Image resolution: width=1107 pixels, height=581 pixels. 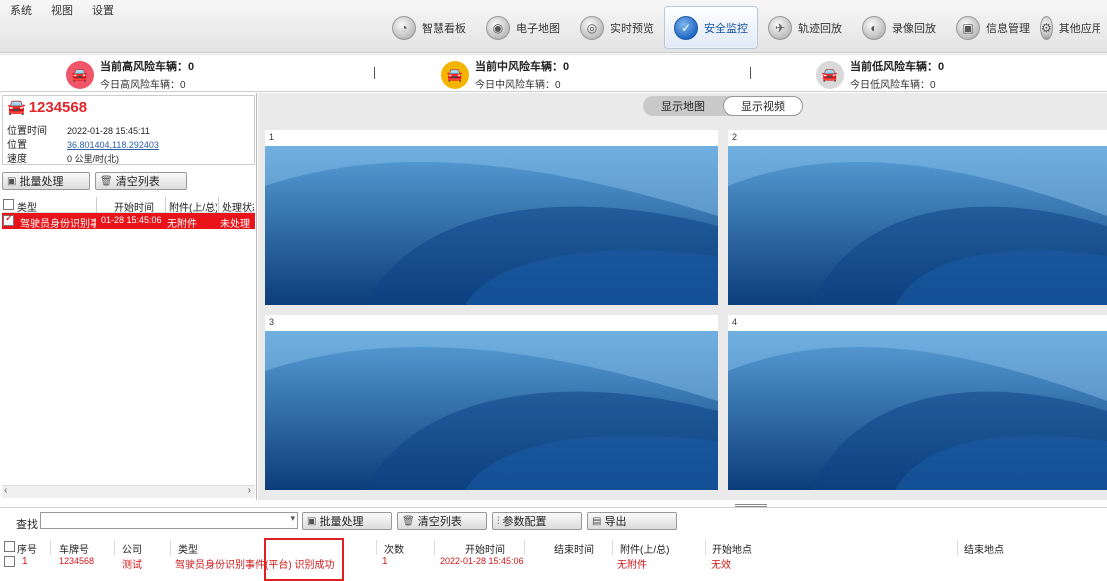 I want to click on high-risk-label: 当前高风险车辆：, so click(x=144, y=67).